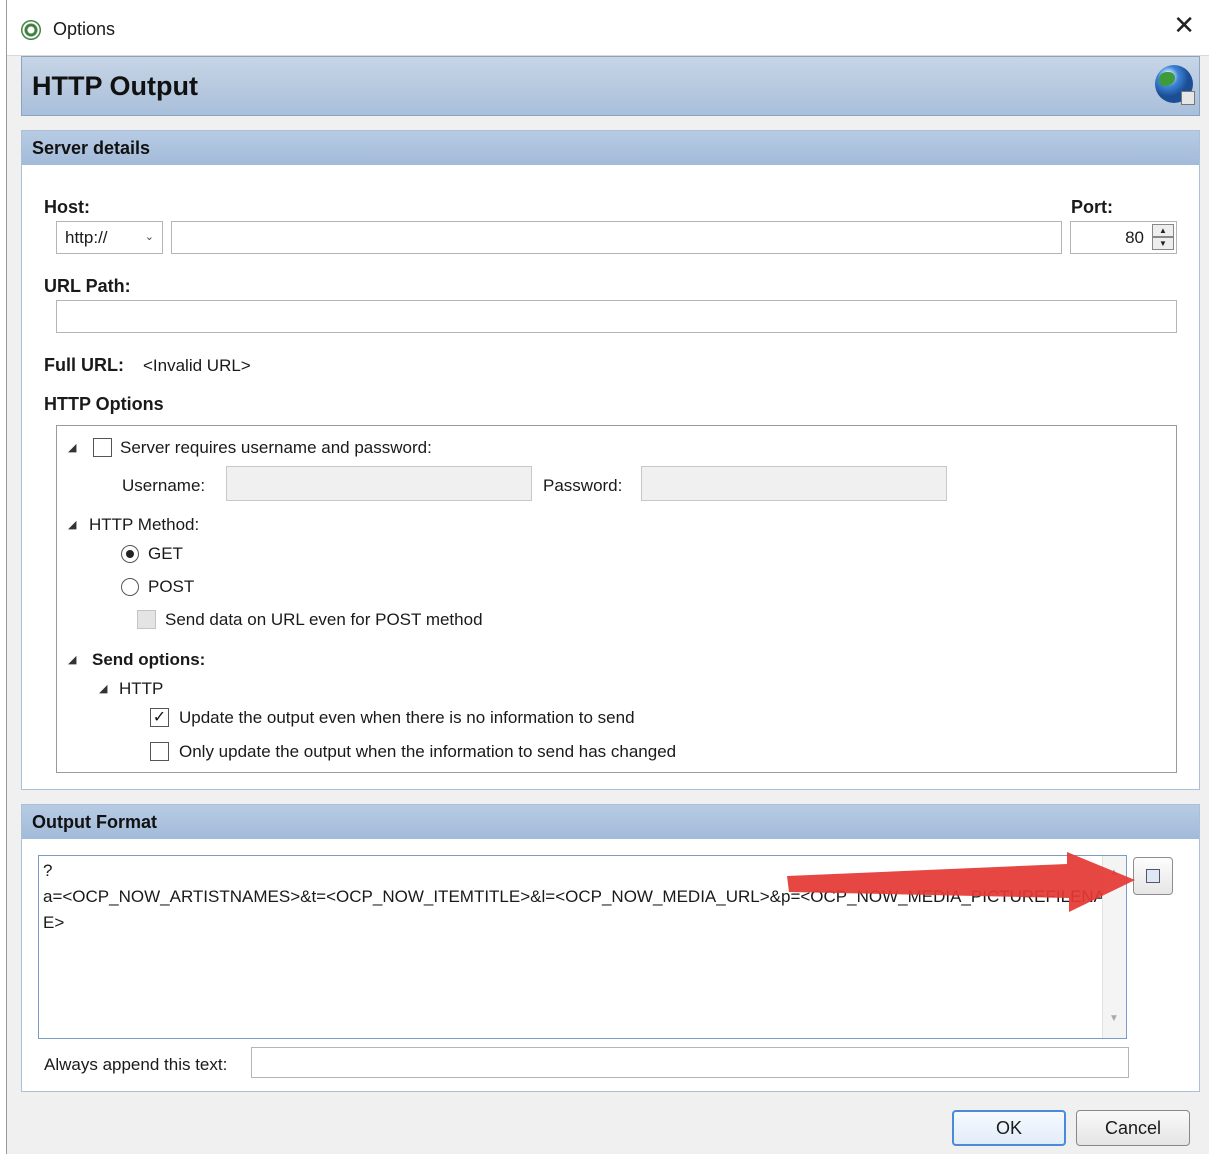 The width and height of the screenshot is (1209, 1154). What do you see at coordinates (104, 404) in the screenshot?
I see `http-options-label: HTTP Options` at bounding box center [104, 404].